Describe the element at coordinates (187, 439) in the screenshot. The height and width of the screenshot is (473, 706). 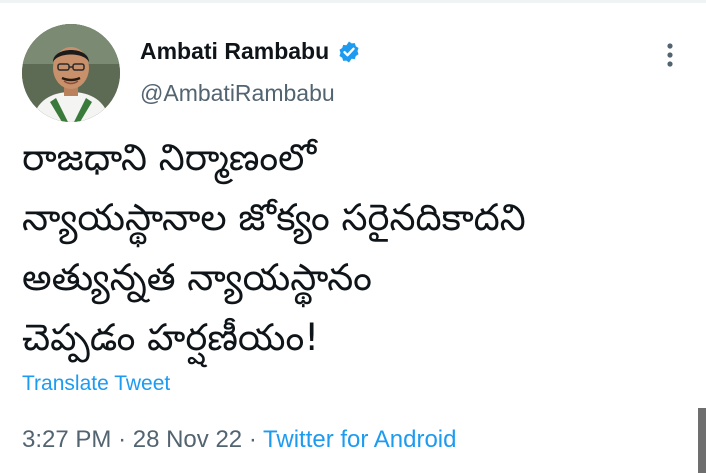
I see `tweet-date: 28 Nov 22` at that location.